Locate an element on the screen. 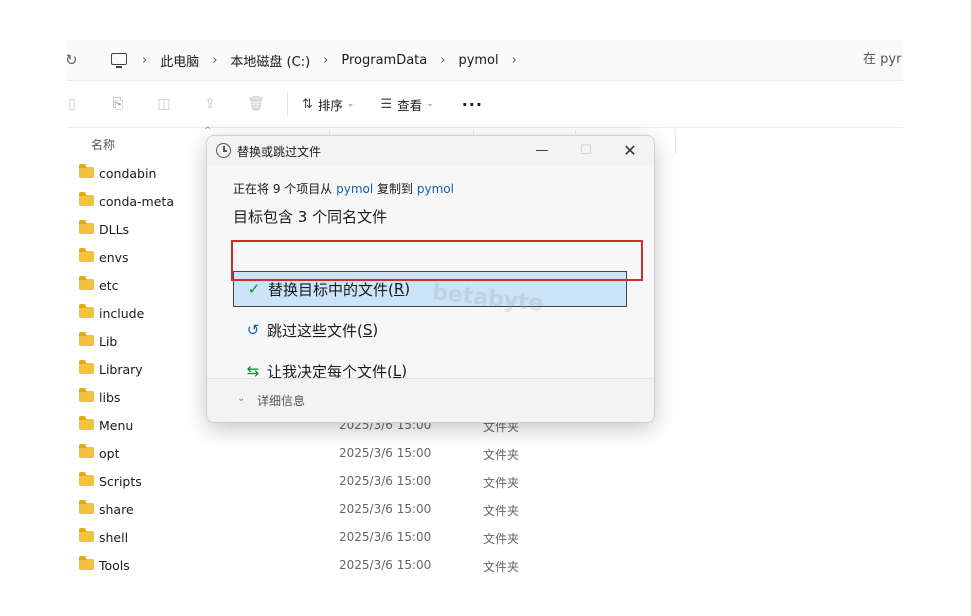  toolbar-divider is located at coordinates (287, 104).